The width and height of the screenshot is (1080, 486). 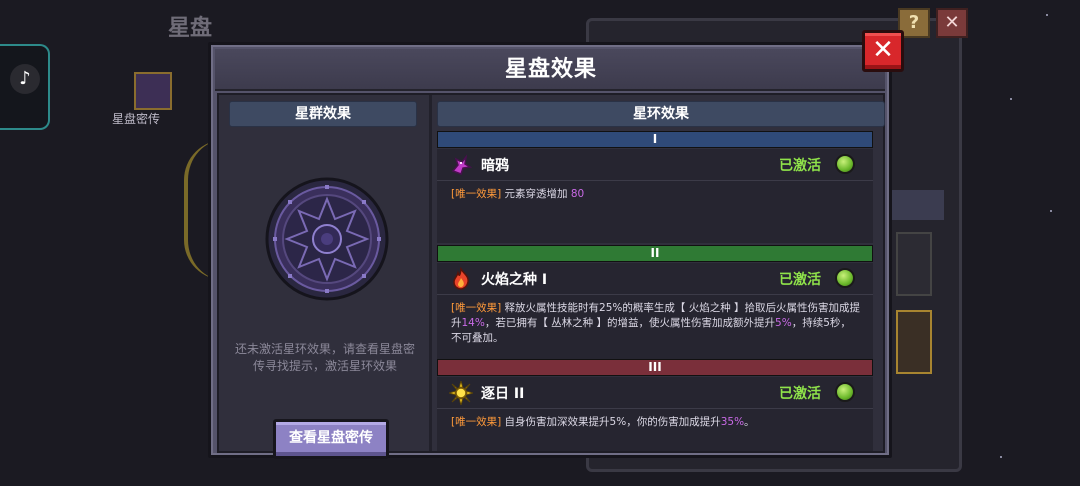 What do you see at coordinates (550, 69) in the screenshot?
I see `modal-title: 星盘效果` at bounding box center [550, 69].